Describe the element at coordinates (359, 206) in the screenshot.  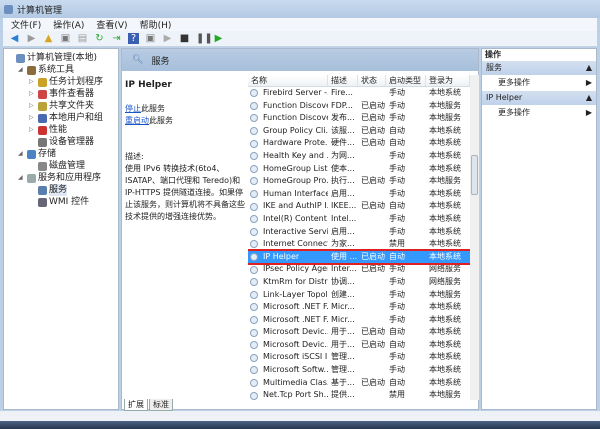
I see `service-row: IKE and AuthIP I... IKEE... 已启动 自动 本地系统` at that location.